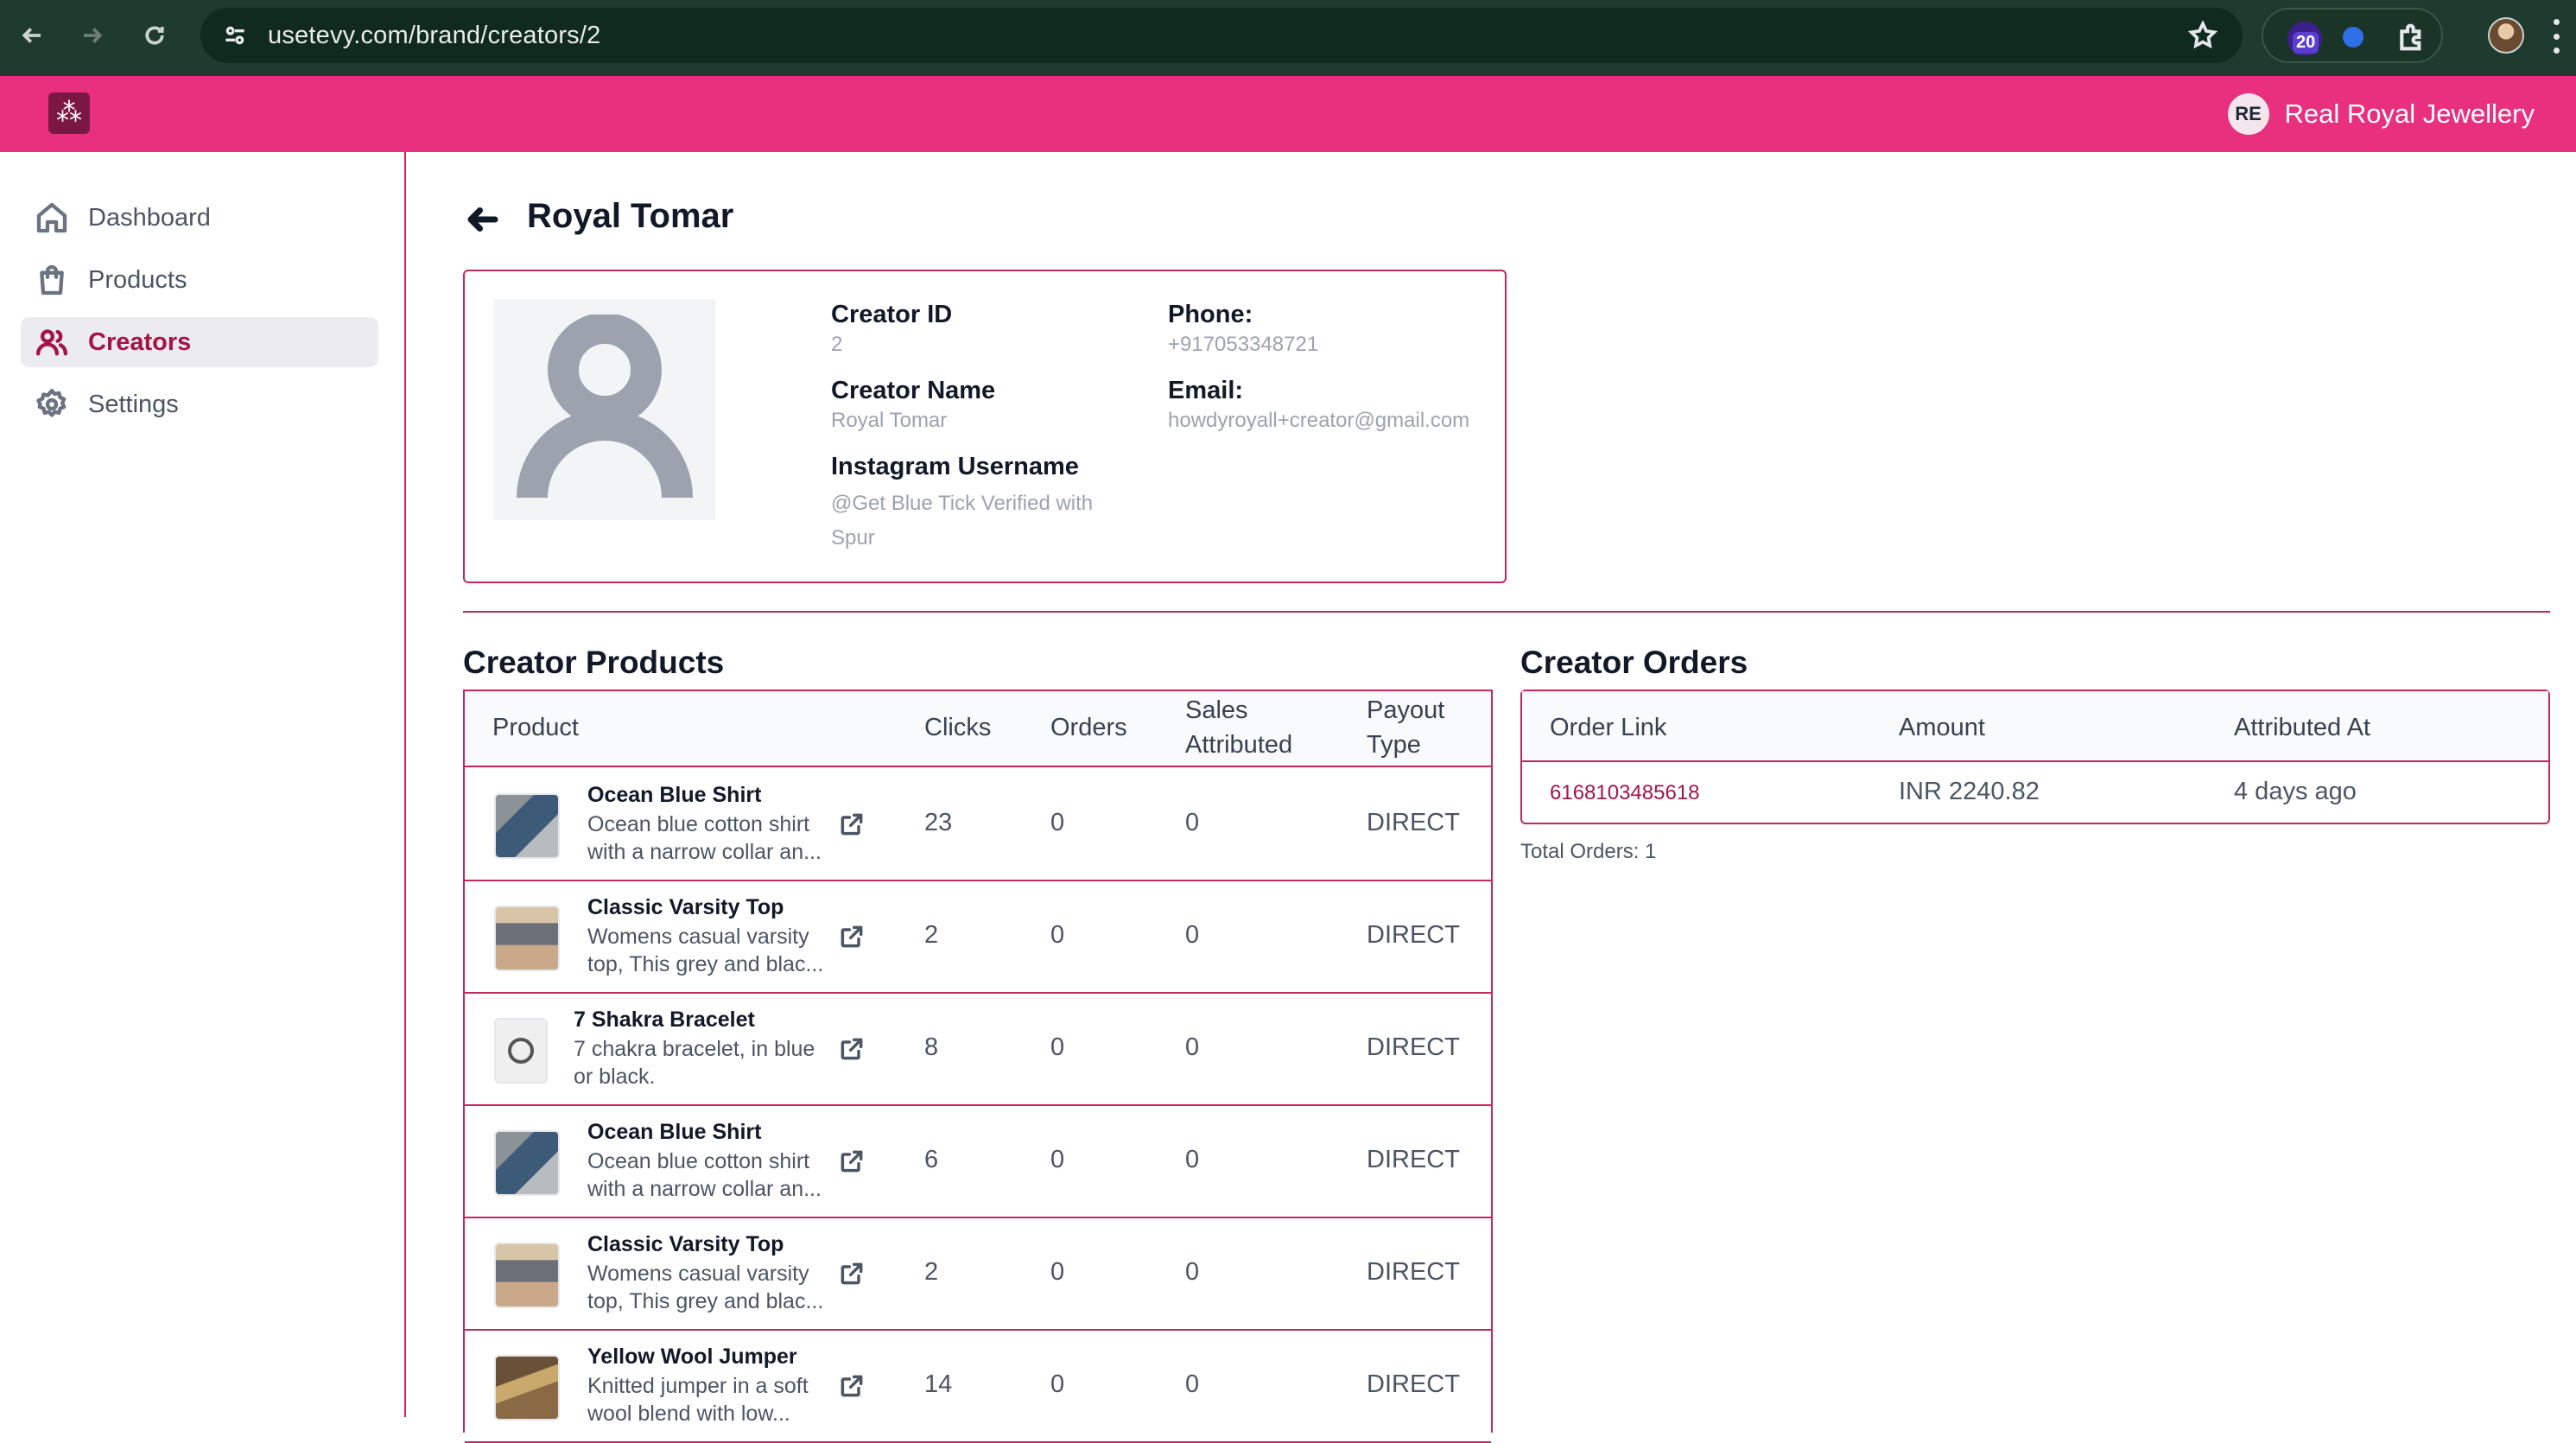 The width and height of the screenshot is (2576, 1443). Describe the element at coordinates (891, 330) in the screenshot. I see `creator-id-field: Creator ID 2` at that location.